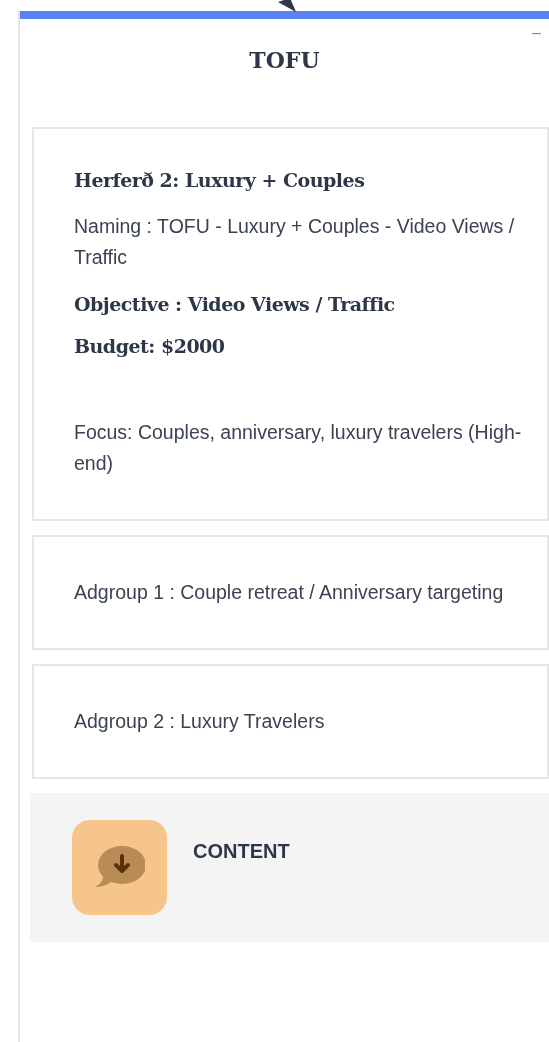  Describe the element at coordinates (295, 242) in the screenshot. I see `card-text: Naming : TOFU - Luxury + Couples - Video Views / Traffic` at that location.